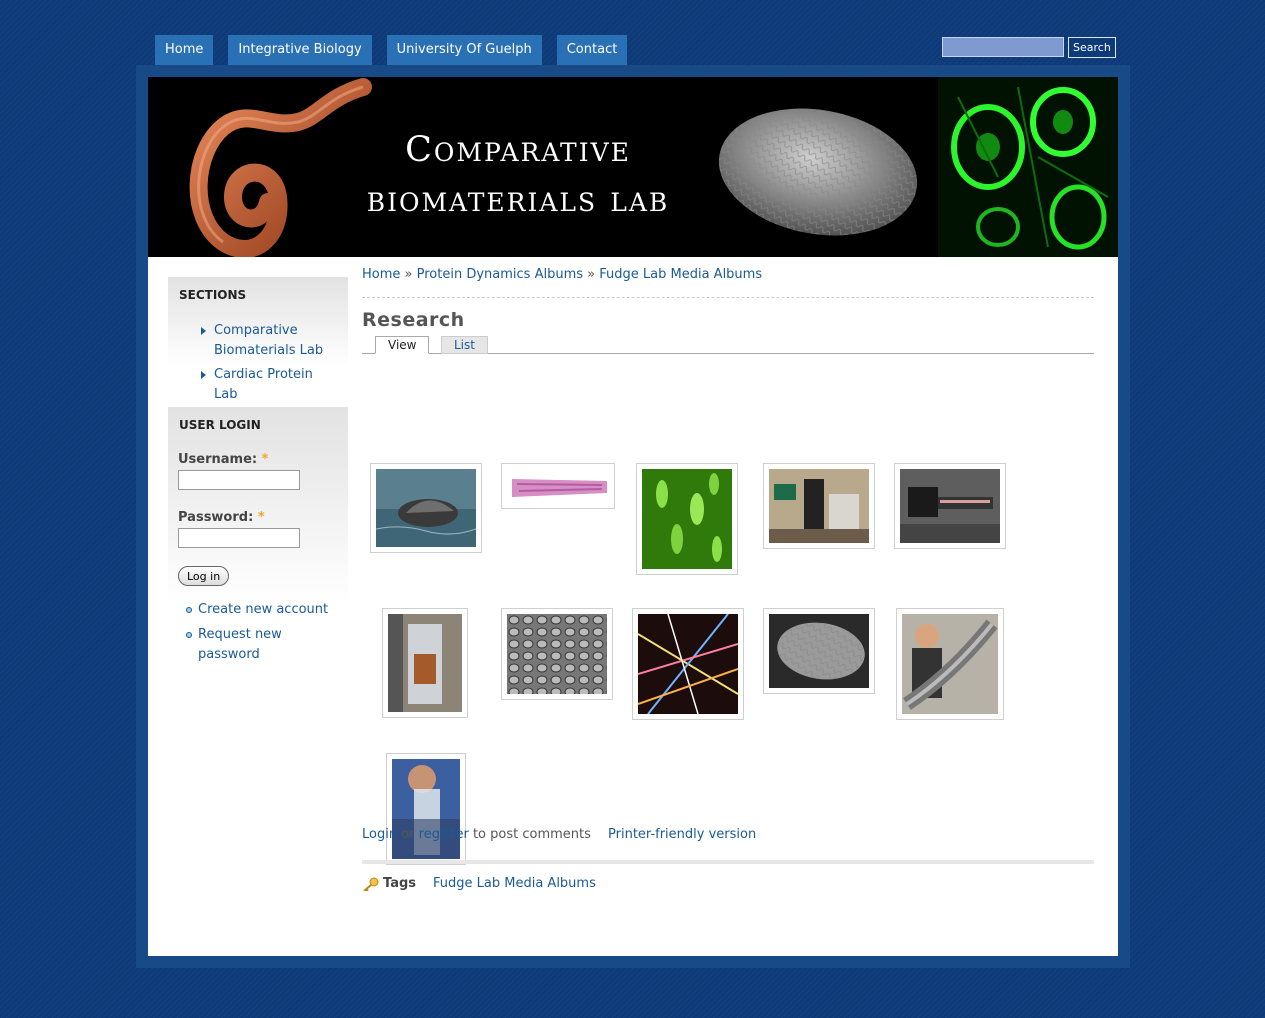 The height and width of the screenshot is (1018, 1265). I want to click on view-tabs: View List, so click(728, 344).